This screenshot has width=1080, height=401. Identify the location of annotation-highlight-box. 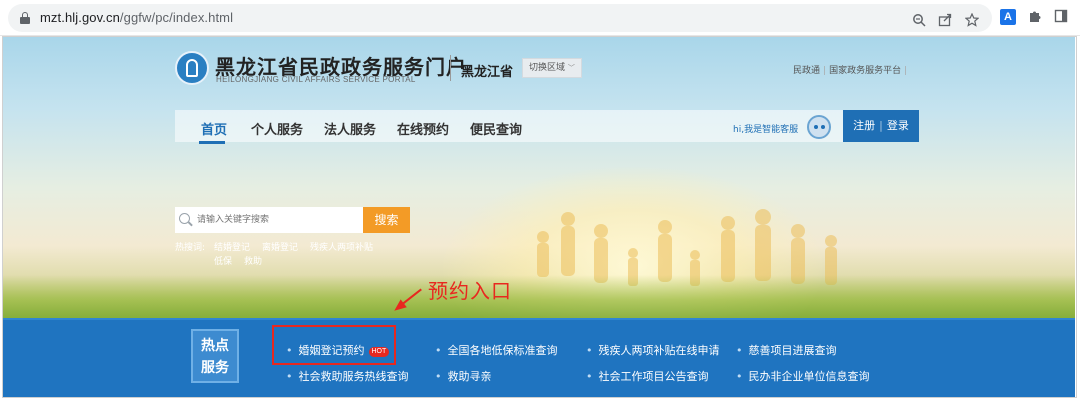
(334, 345).